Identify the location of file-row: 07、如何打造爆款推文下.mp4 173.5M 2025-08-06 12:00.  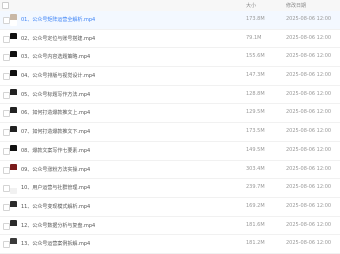
(170, 132).